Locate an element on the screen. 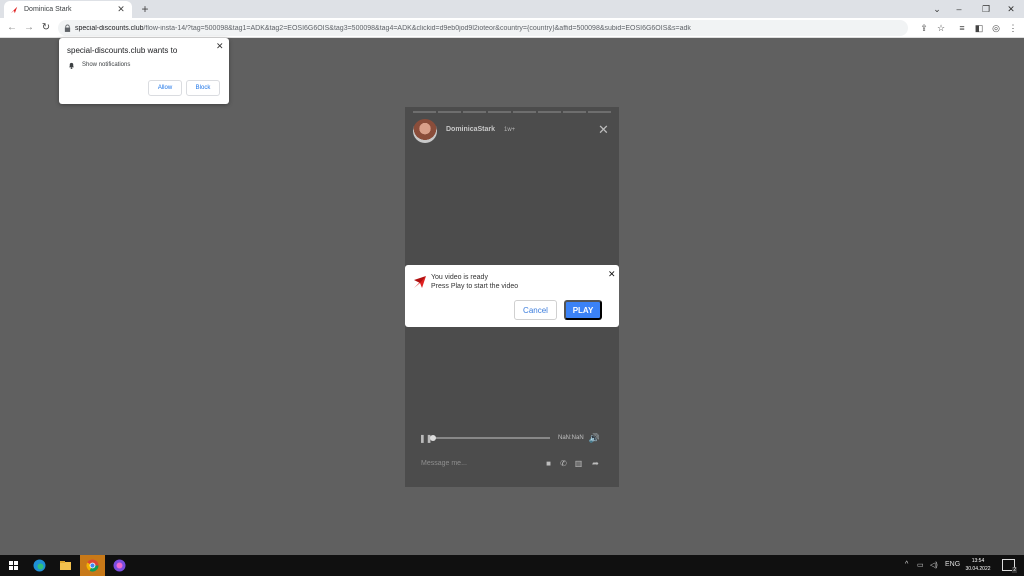 Image resolution: width=1024 pixels, height=576 pixels. windows-start-icon is located at coordinates (13, 565).